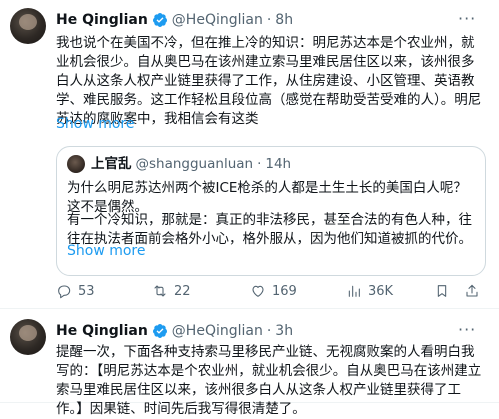 The width and height of the screenshot is (499, 419). I want to click on quoted-timestamp: 14h, so click(278, 164).